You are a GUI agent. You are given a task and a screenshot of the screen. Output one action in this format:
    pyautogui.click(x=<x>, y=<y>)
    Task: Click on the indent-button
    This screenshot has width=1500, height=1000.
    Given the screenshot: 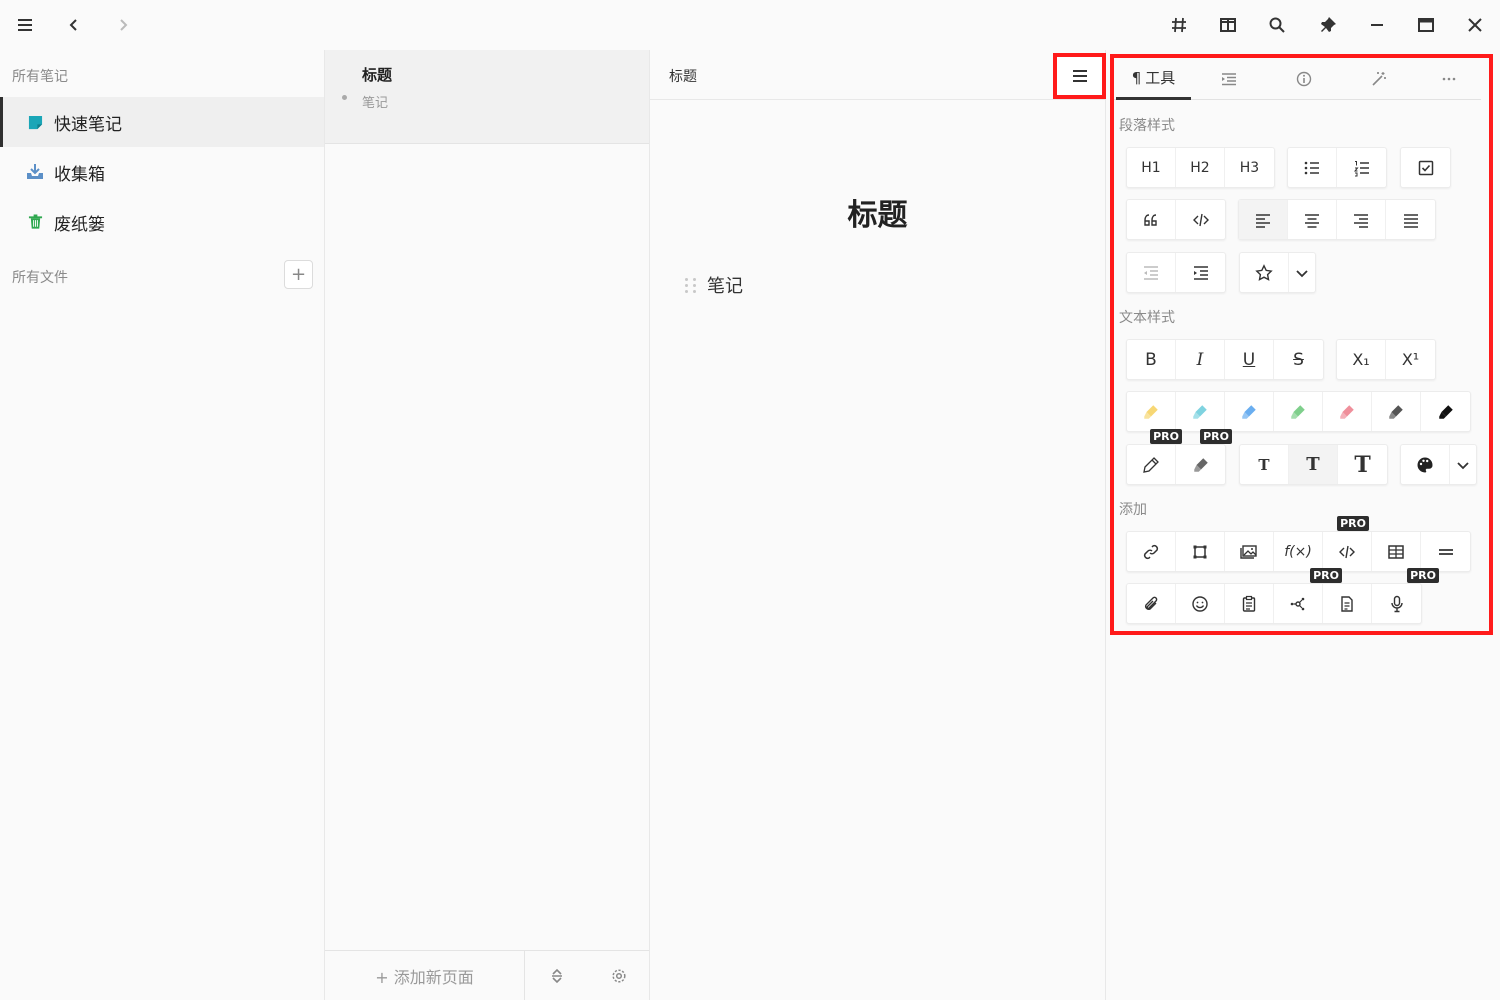 What is the action you would take?
    pyautogui.click(x=1200, y=272)
    